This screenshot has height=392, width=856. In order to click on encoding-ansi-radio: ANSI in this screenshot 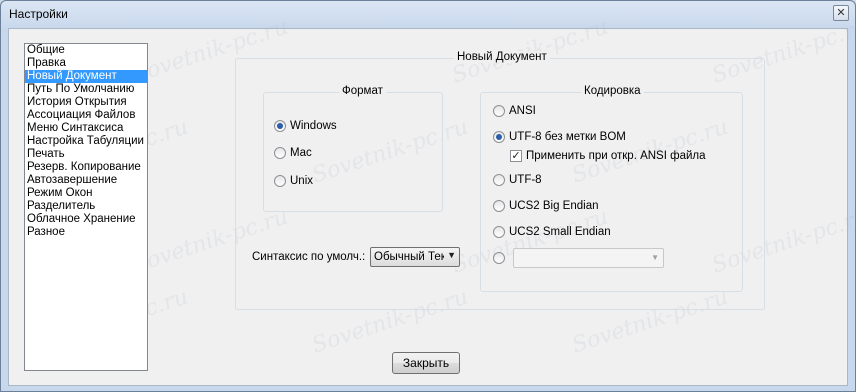, I will do `click(514, 111)`.